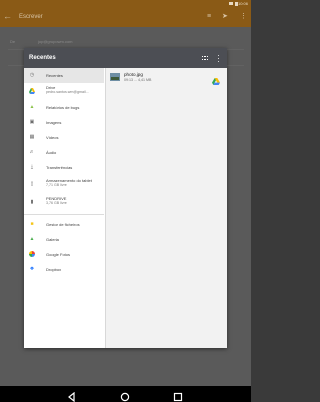  I want to click on drawer-item-label: Vídeos, so click(52, 137).